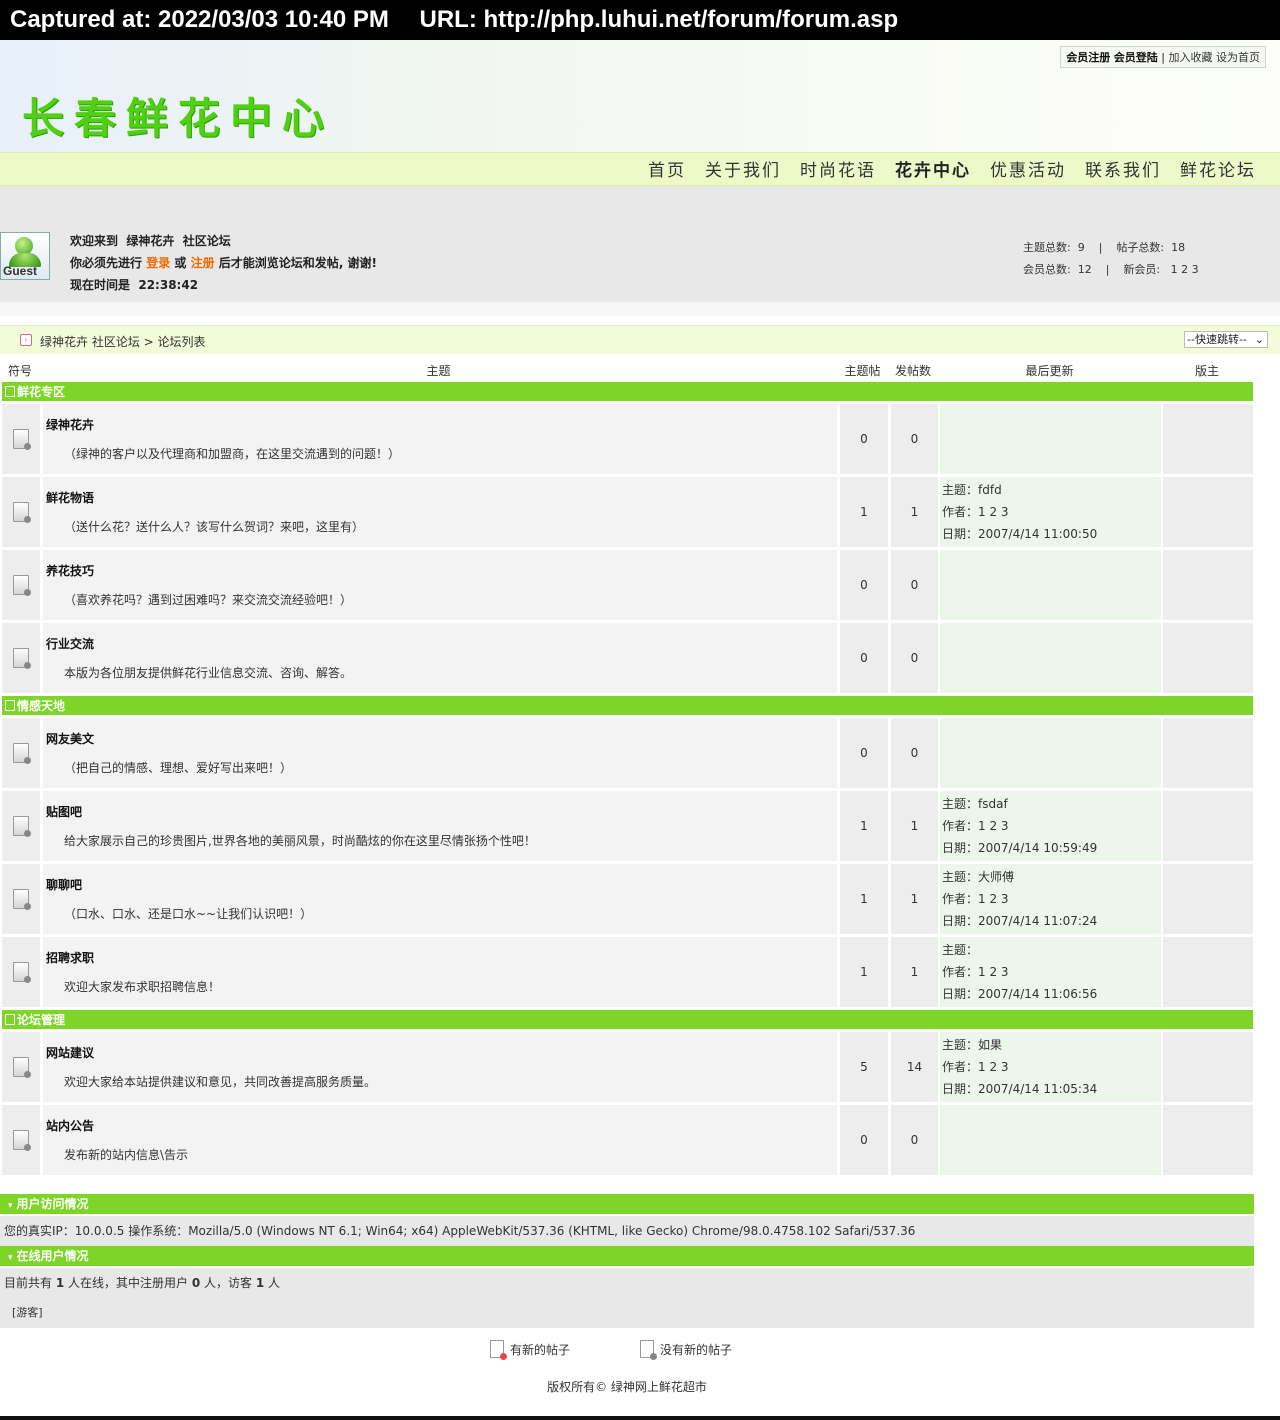 The height and width of the screenshot is (1420, 1280). I want to click on forum-description: （绿神的客户以及代理商和加盟商，在这里交流遇到的问题！）, so click(232, 454).